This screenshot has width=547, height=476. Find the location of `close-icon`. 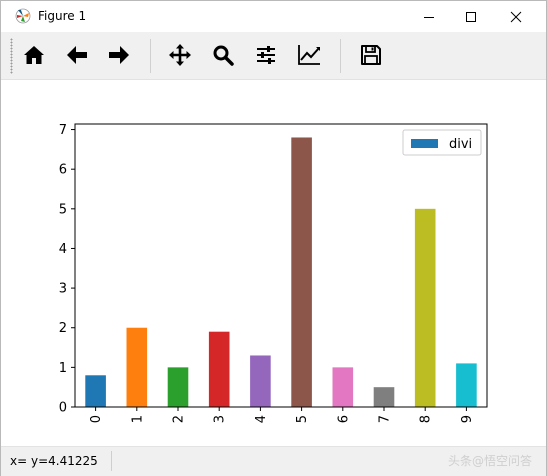

close-icon is located at coordinates (516, 16).